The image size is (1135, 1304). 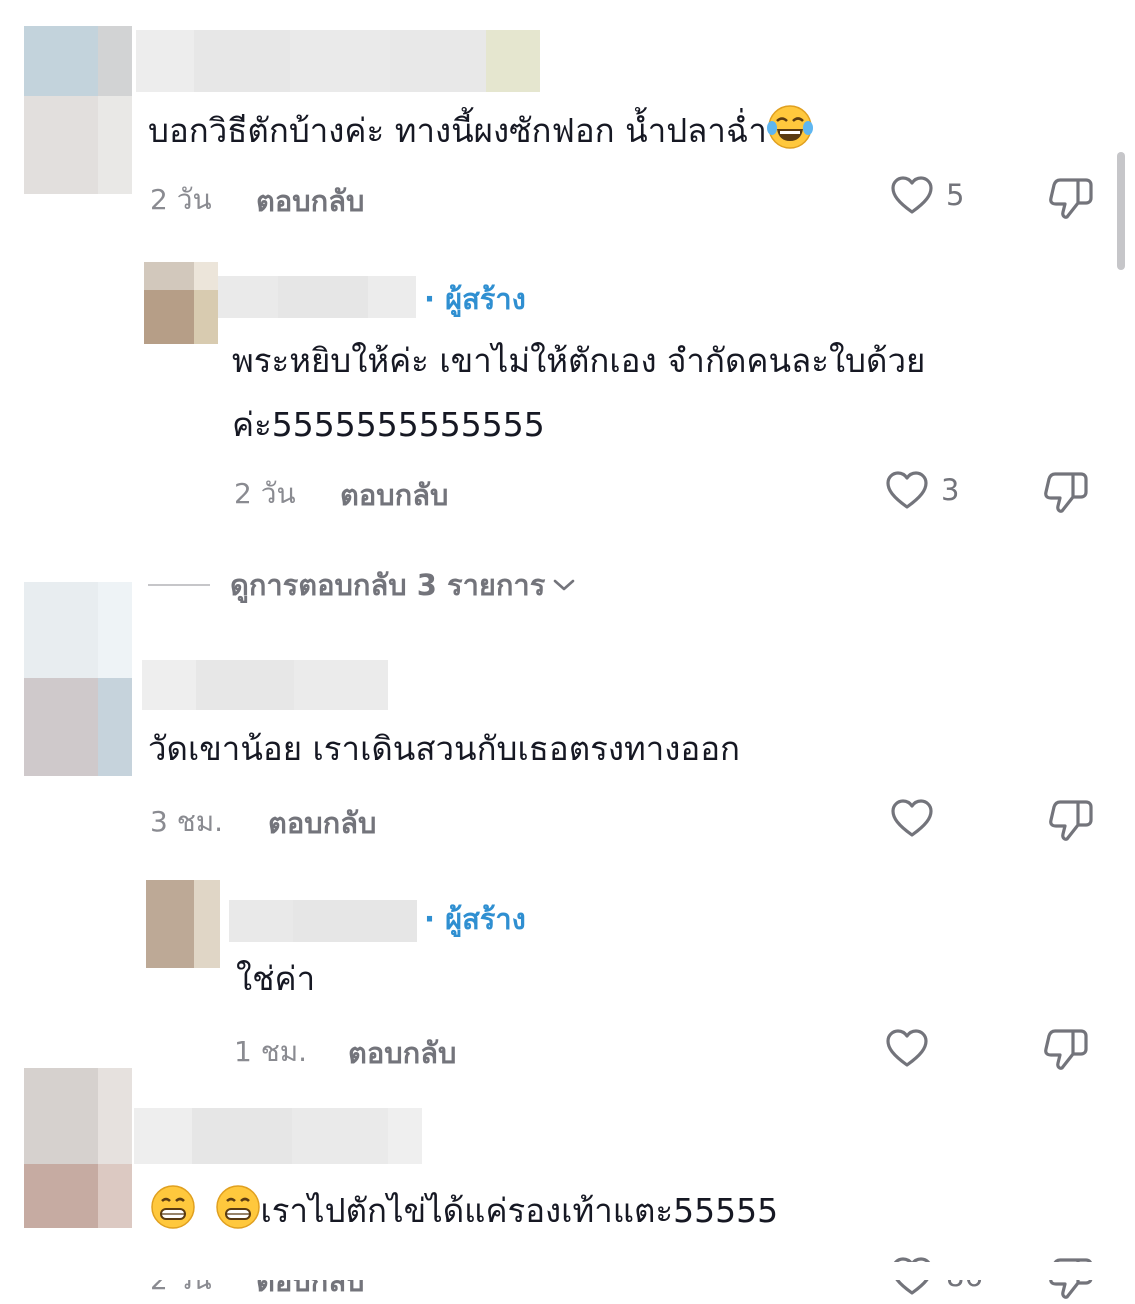 What do you see at coordinates (567, 1271) in the screenshot?
I see `clip-edge` at bounding box center [567, 1271].